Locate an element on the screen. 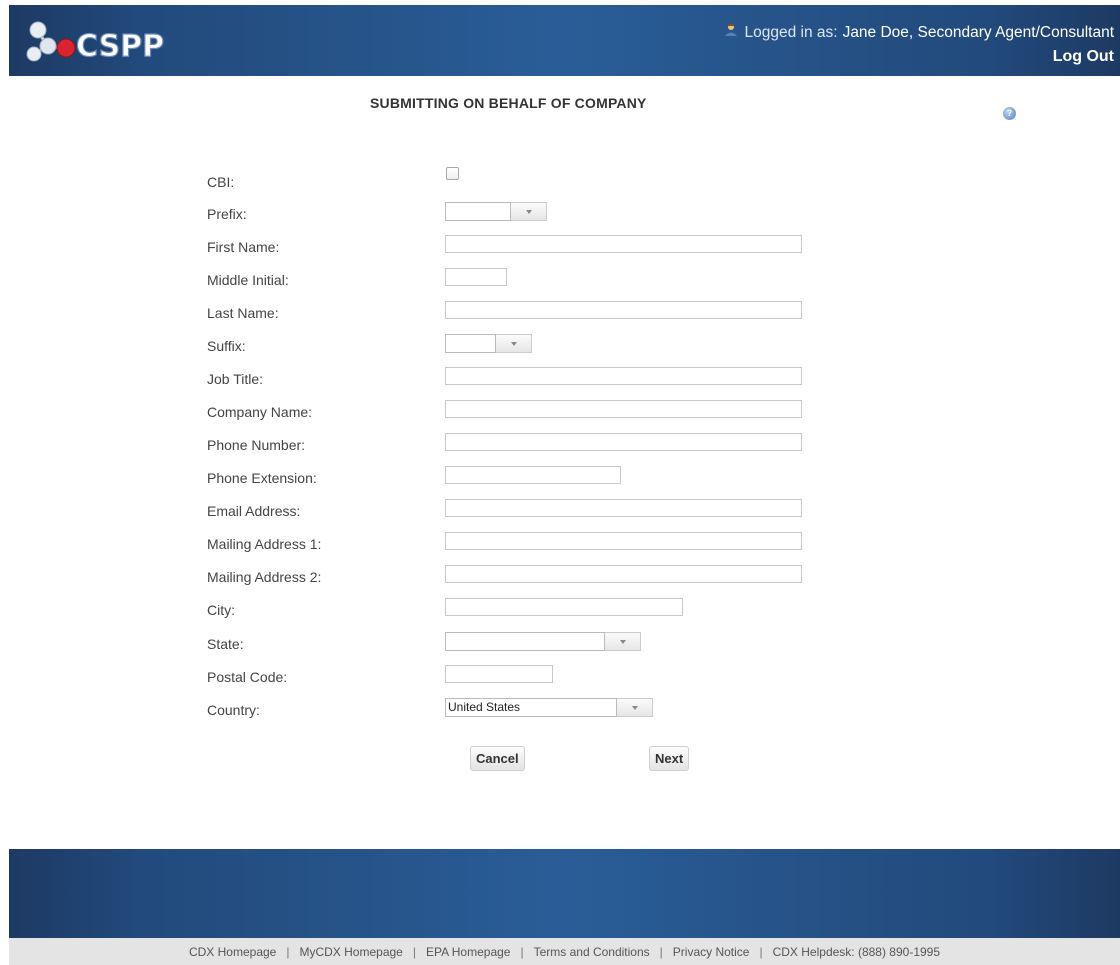 This screenshot has height=965, width=1120. page-title: SUBMITTING ON BEHALF OF COMPANY is located at coordinates (508, 103).